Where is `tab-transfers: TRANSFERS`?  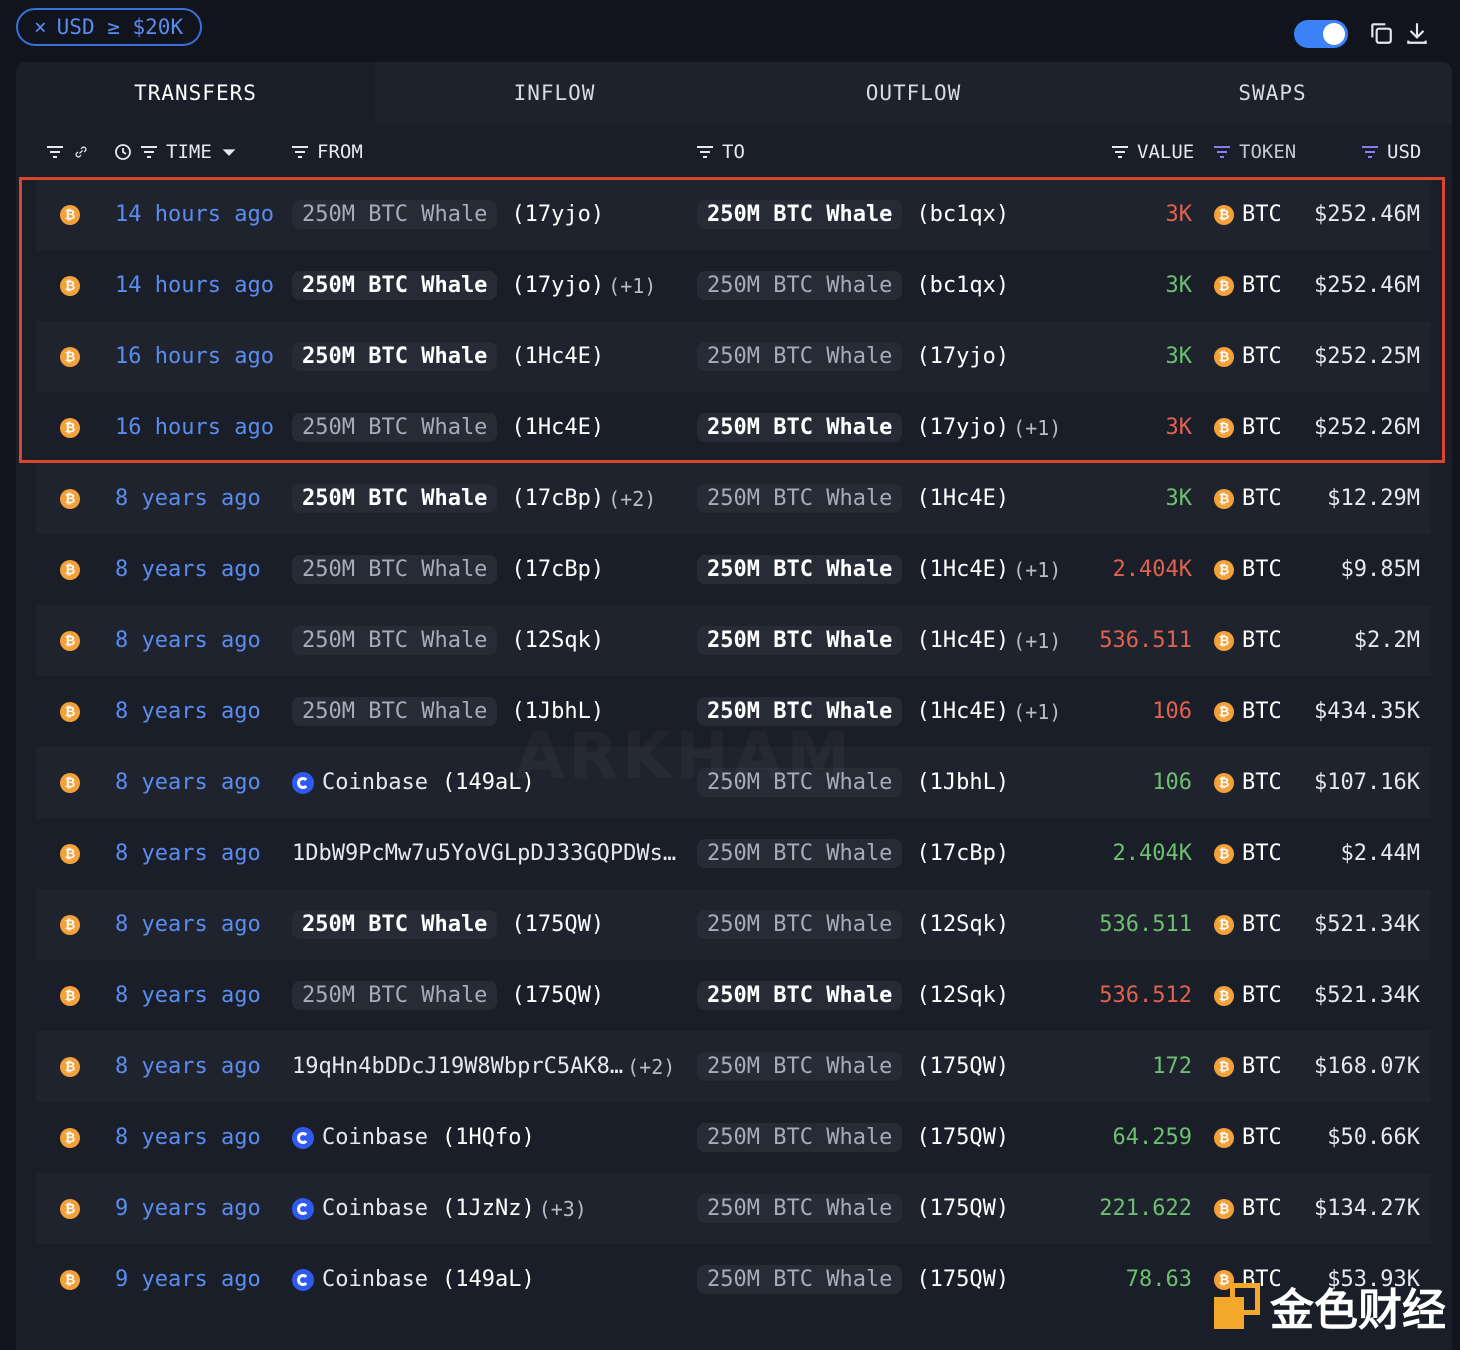 tab-transfers: TRANSFERS is located at coordinates (195, 93).